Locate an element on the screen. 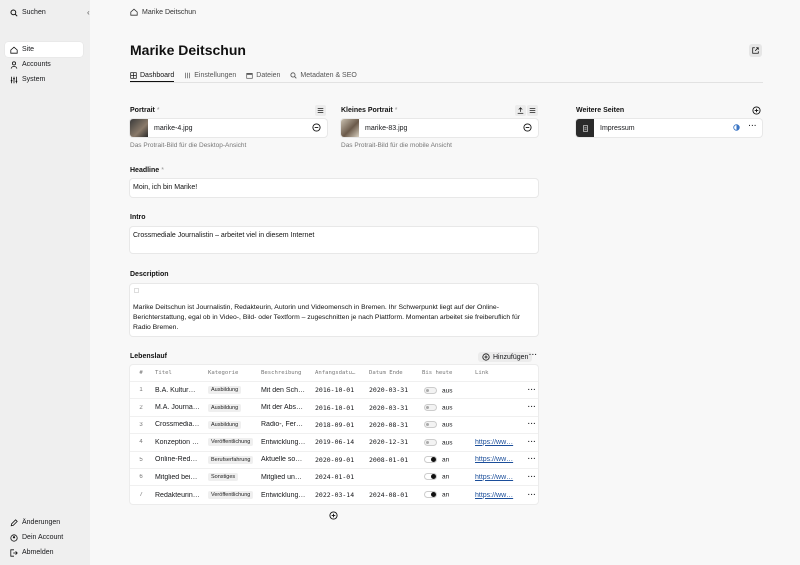 This screenshot has width=800, height=565. col-header: Bis heute is located at coordinates (445, 373).